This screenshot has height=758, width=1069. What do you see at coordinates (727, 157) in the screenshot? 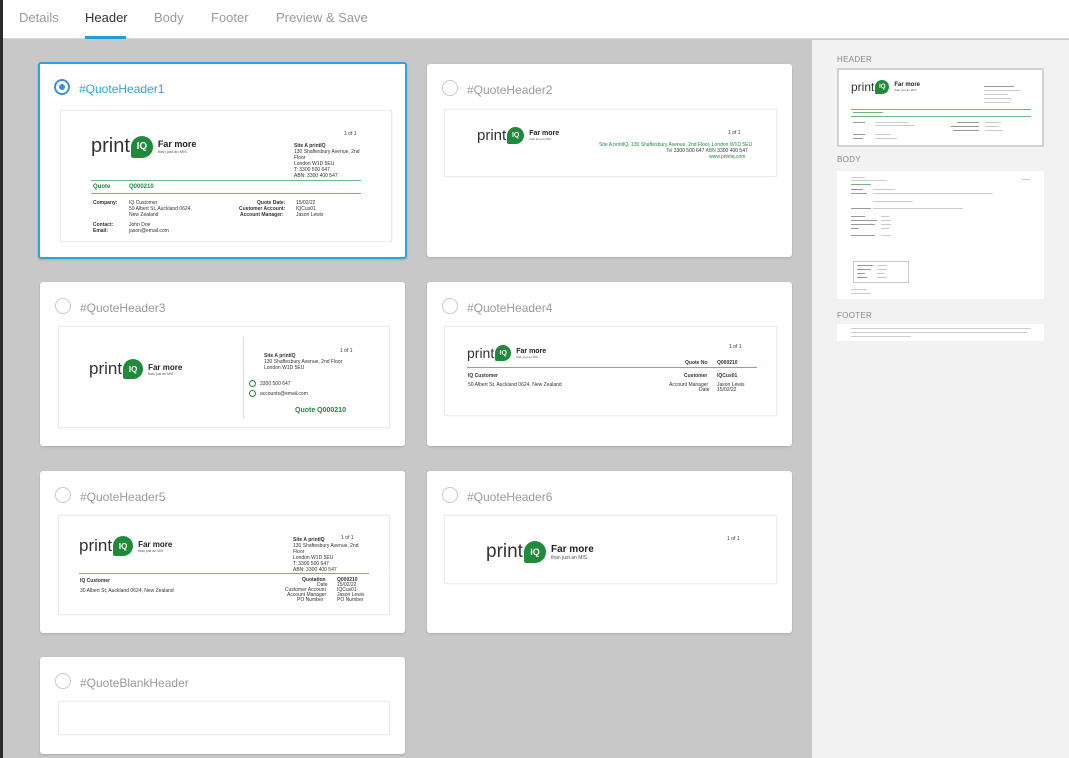
I see `website: www.printiq.com` at bounding box center [727, 157].